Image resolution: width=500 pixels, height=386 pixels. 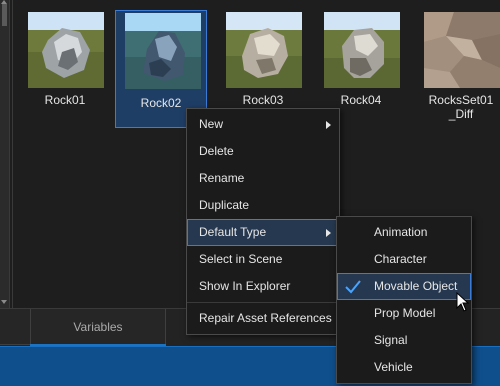 What do you see at coordinates (4, 15) in the screenshot?
I see `scroll-thumb` at bounding box center [4, 15].